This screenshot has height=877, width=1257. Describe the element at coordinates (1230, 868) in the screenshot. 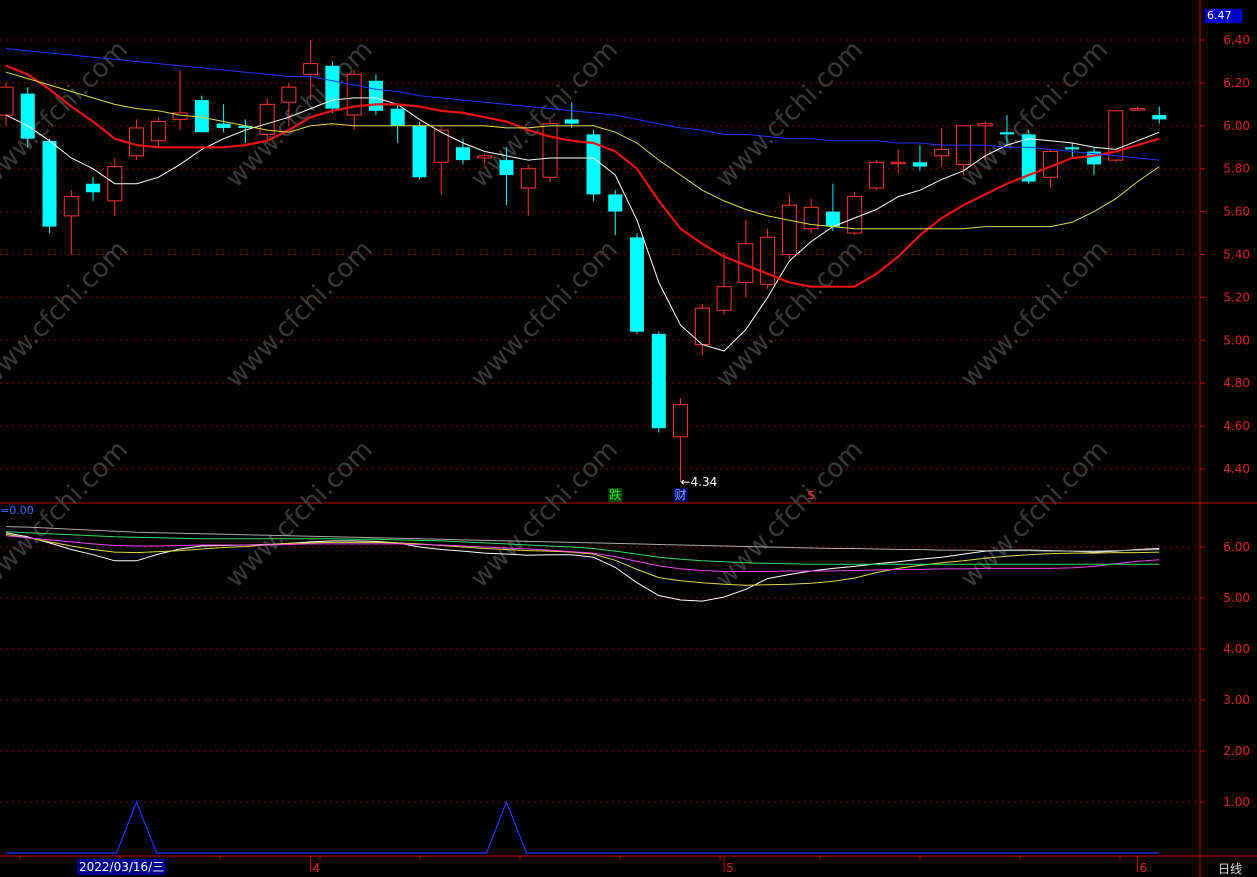

I see `period-label: 日线` at that location.